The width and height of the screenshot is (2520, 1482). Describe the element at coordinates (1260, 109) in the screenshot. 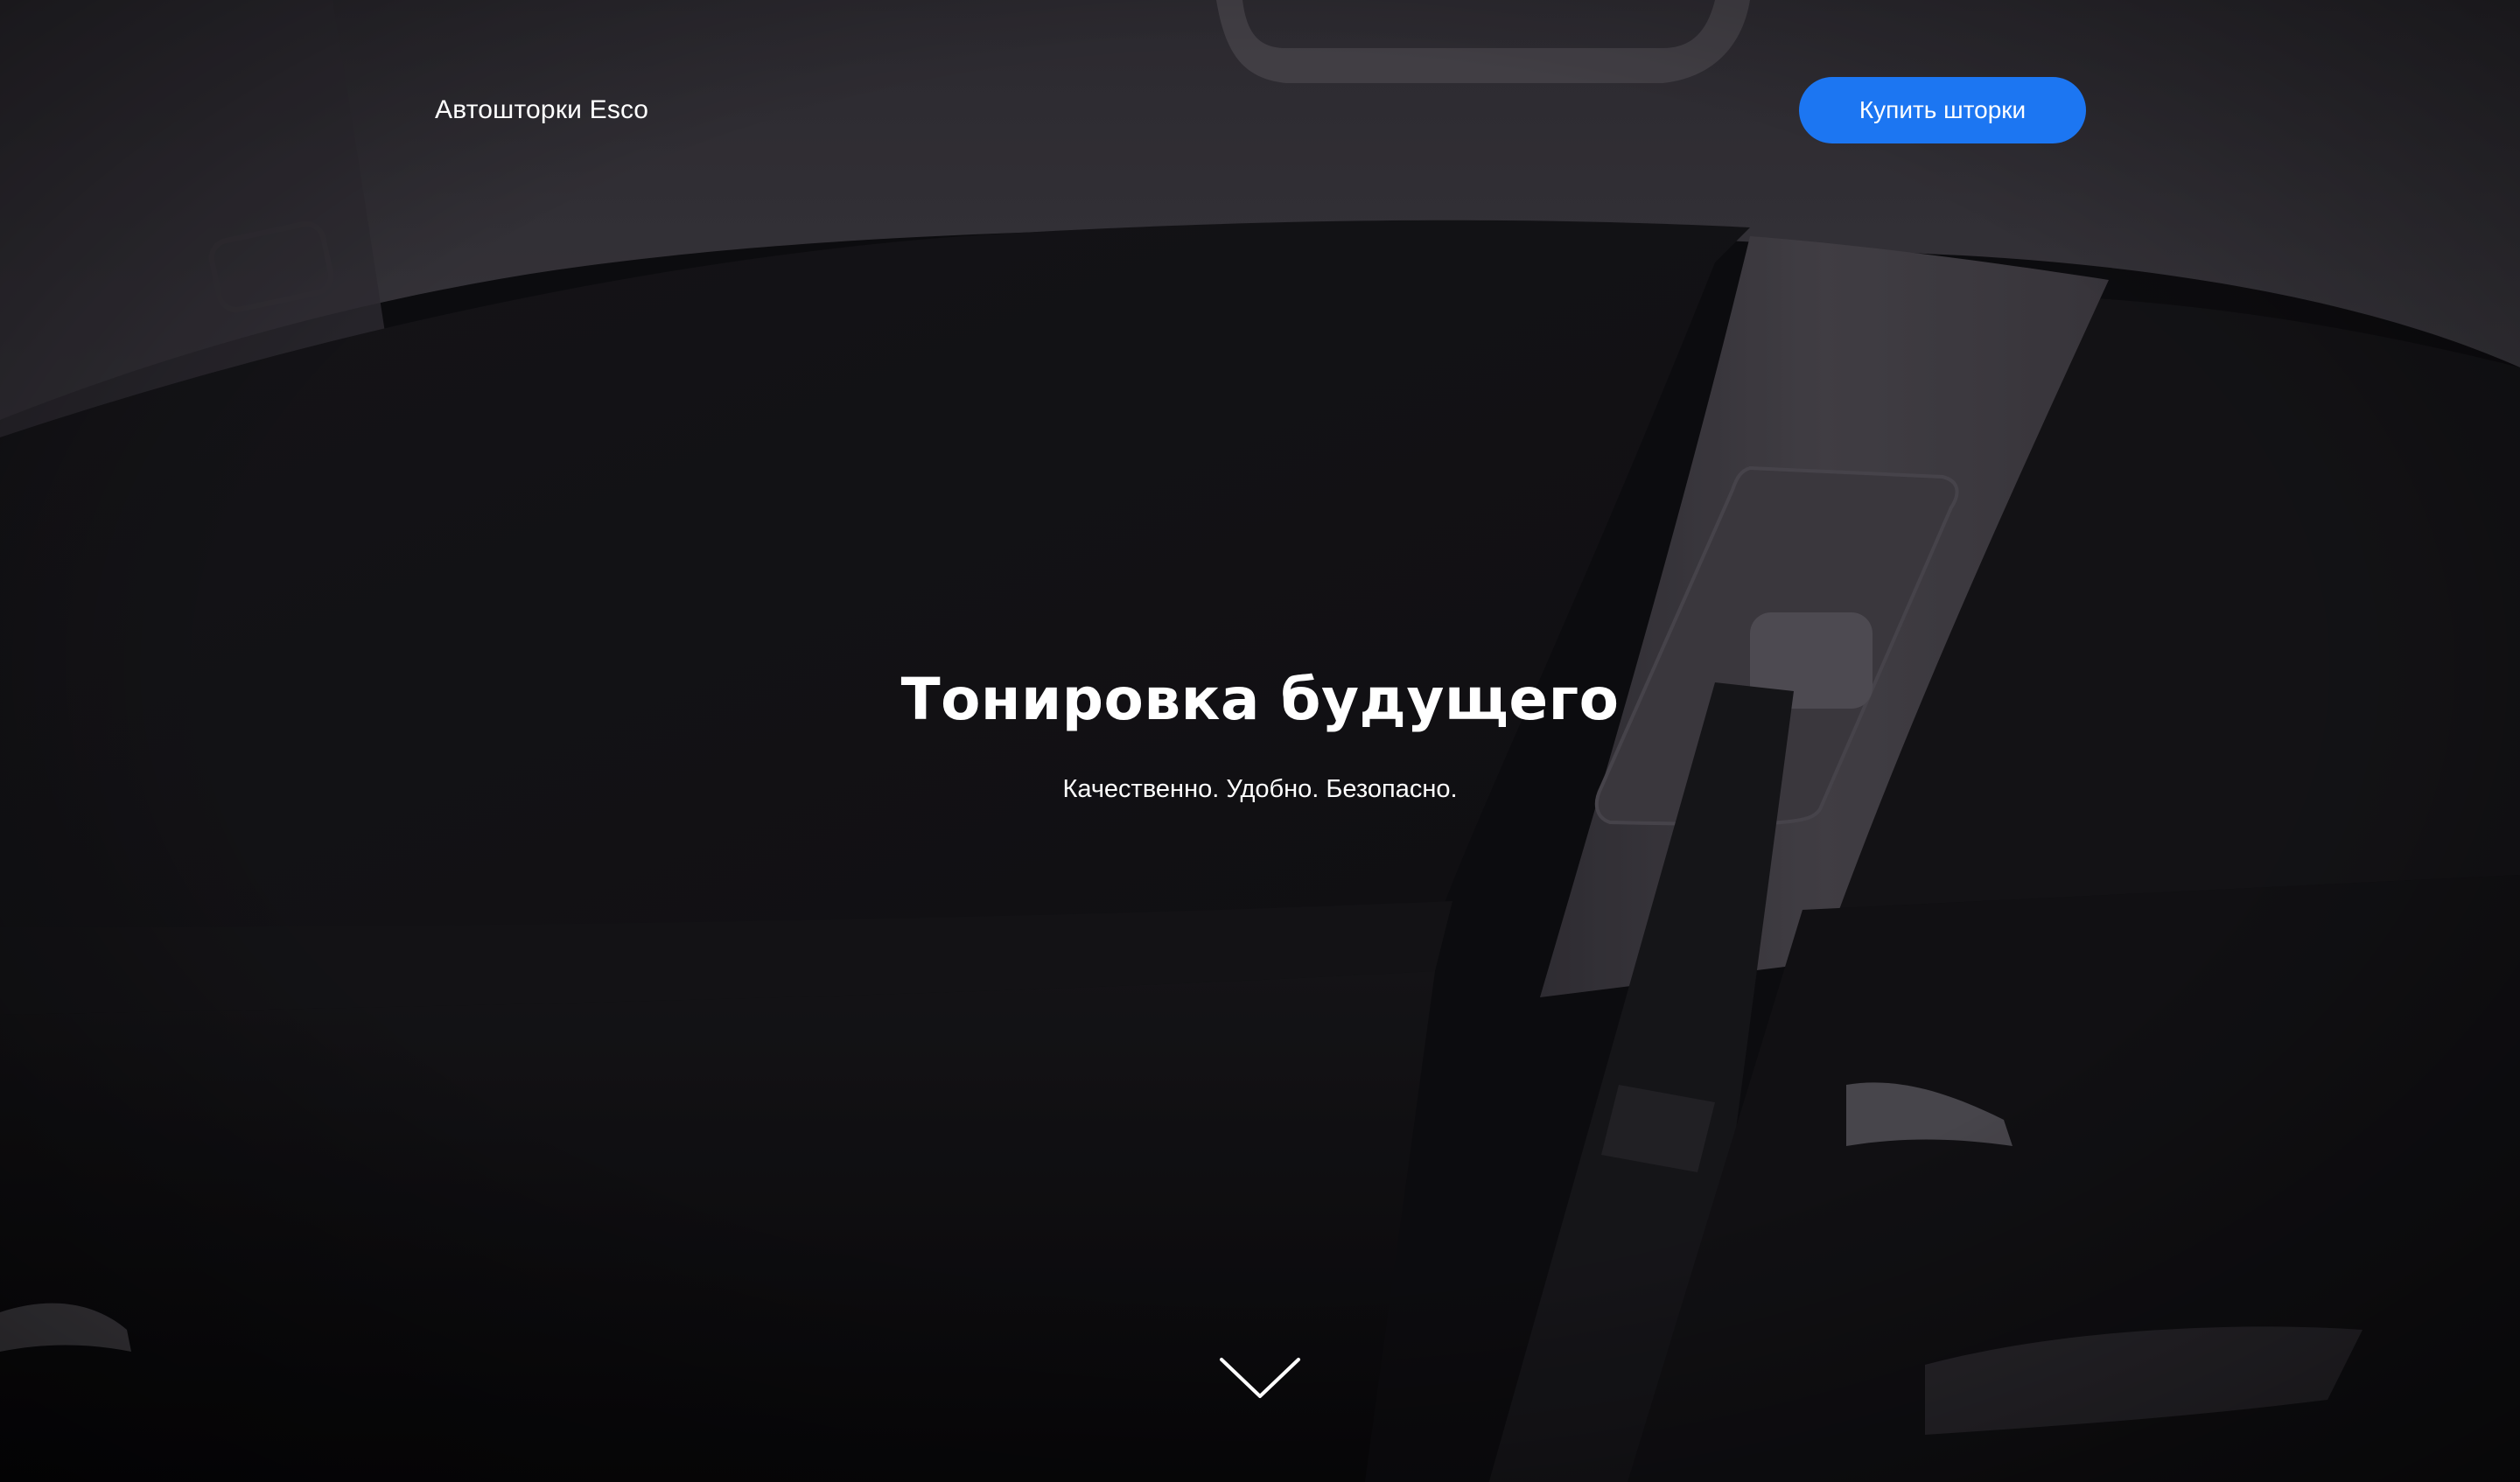

I see `site-header: Автошторки Esco Купить шторки` at that location.